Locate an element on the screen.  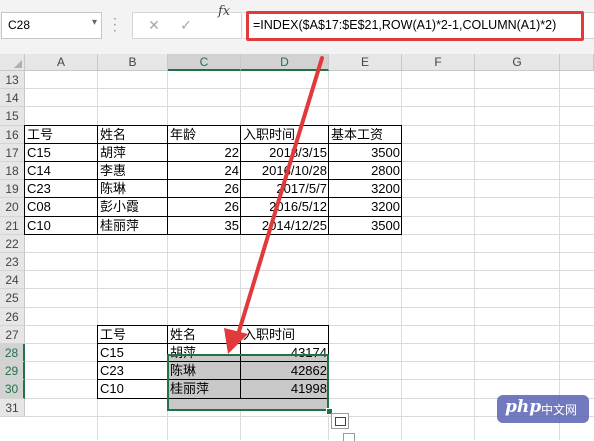
logo-brand: php is located at coordinates (523, 407).